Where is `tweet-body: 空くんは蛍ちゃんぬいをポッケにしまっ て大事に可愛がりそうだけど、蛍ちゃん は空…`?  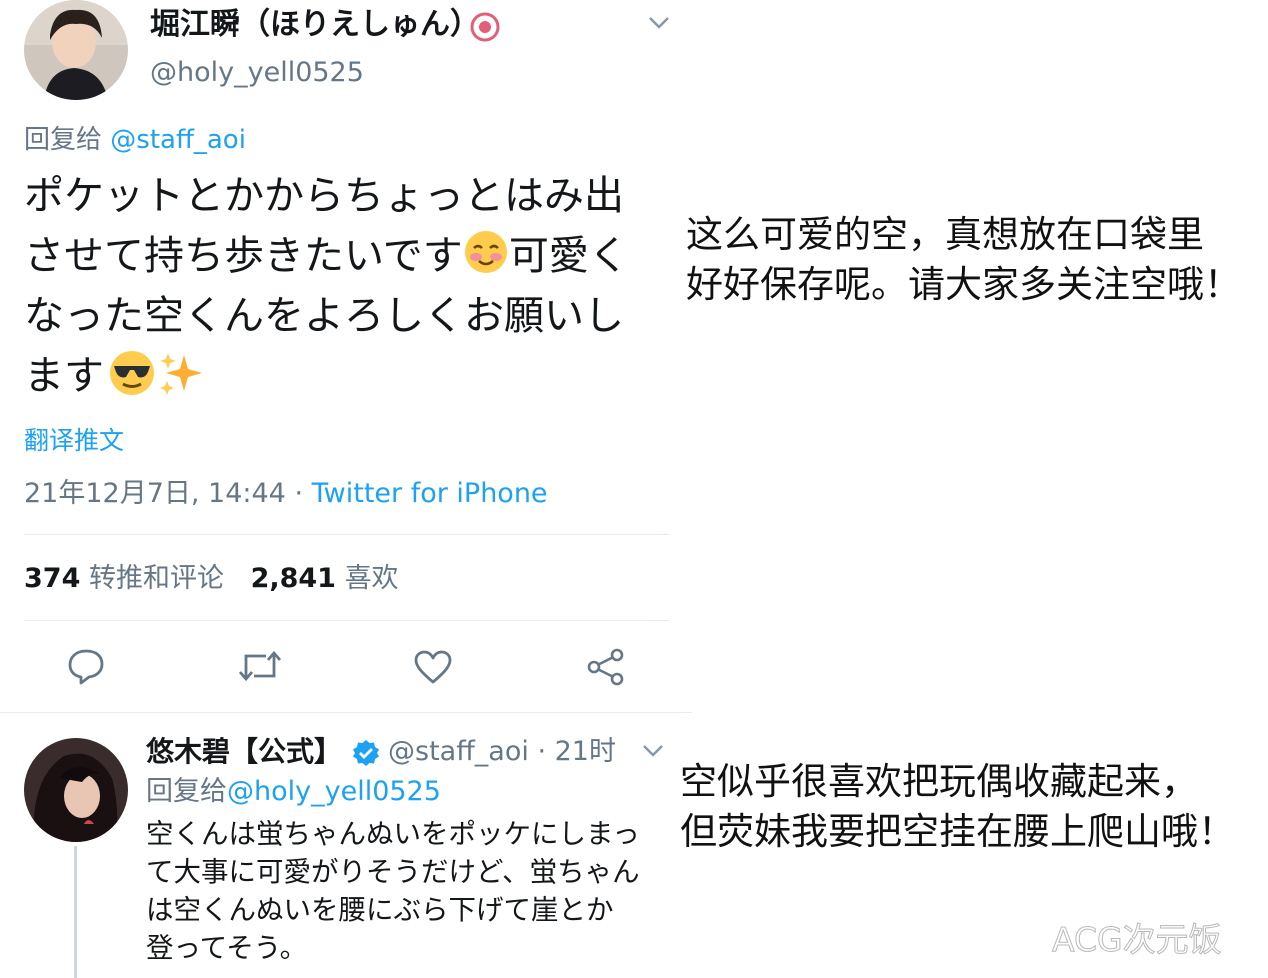
tweet-body: 空くんは蛍ちゃんぬいをポッケにしまっ て大事に可愛がりそうだけど、蛍ちゃん は空… is located at coordinates (393, 891).